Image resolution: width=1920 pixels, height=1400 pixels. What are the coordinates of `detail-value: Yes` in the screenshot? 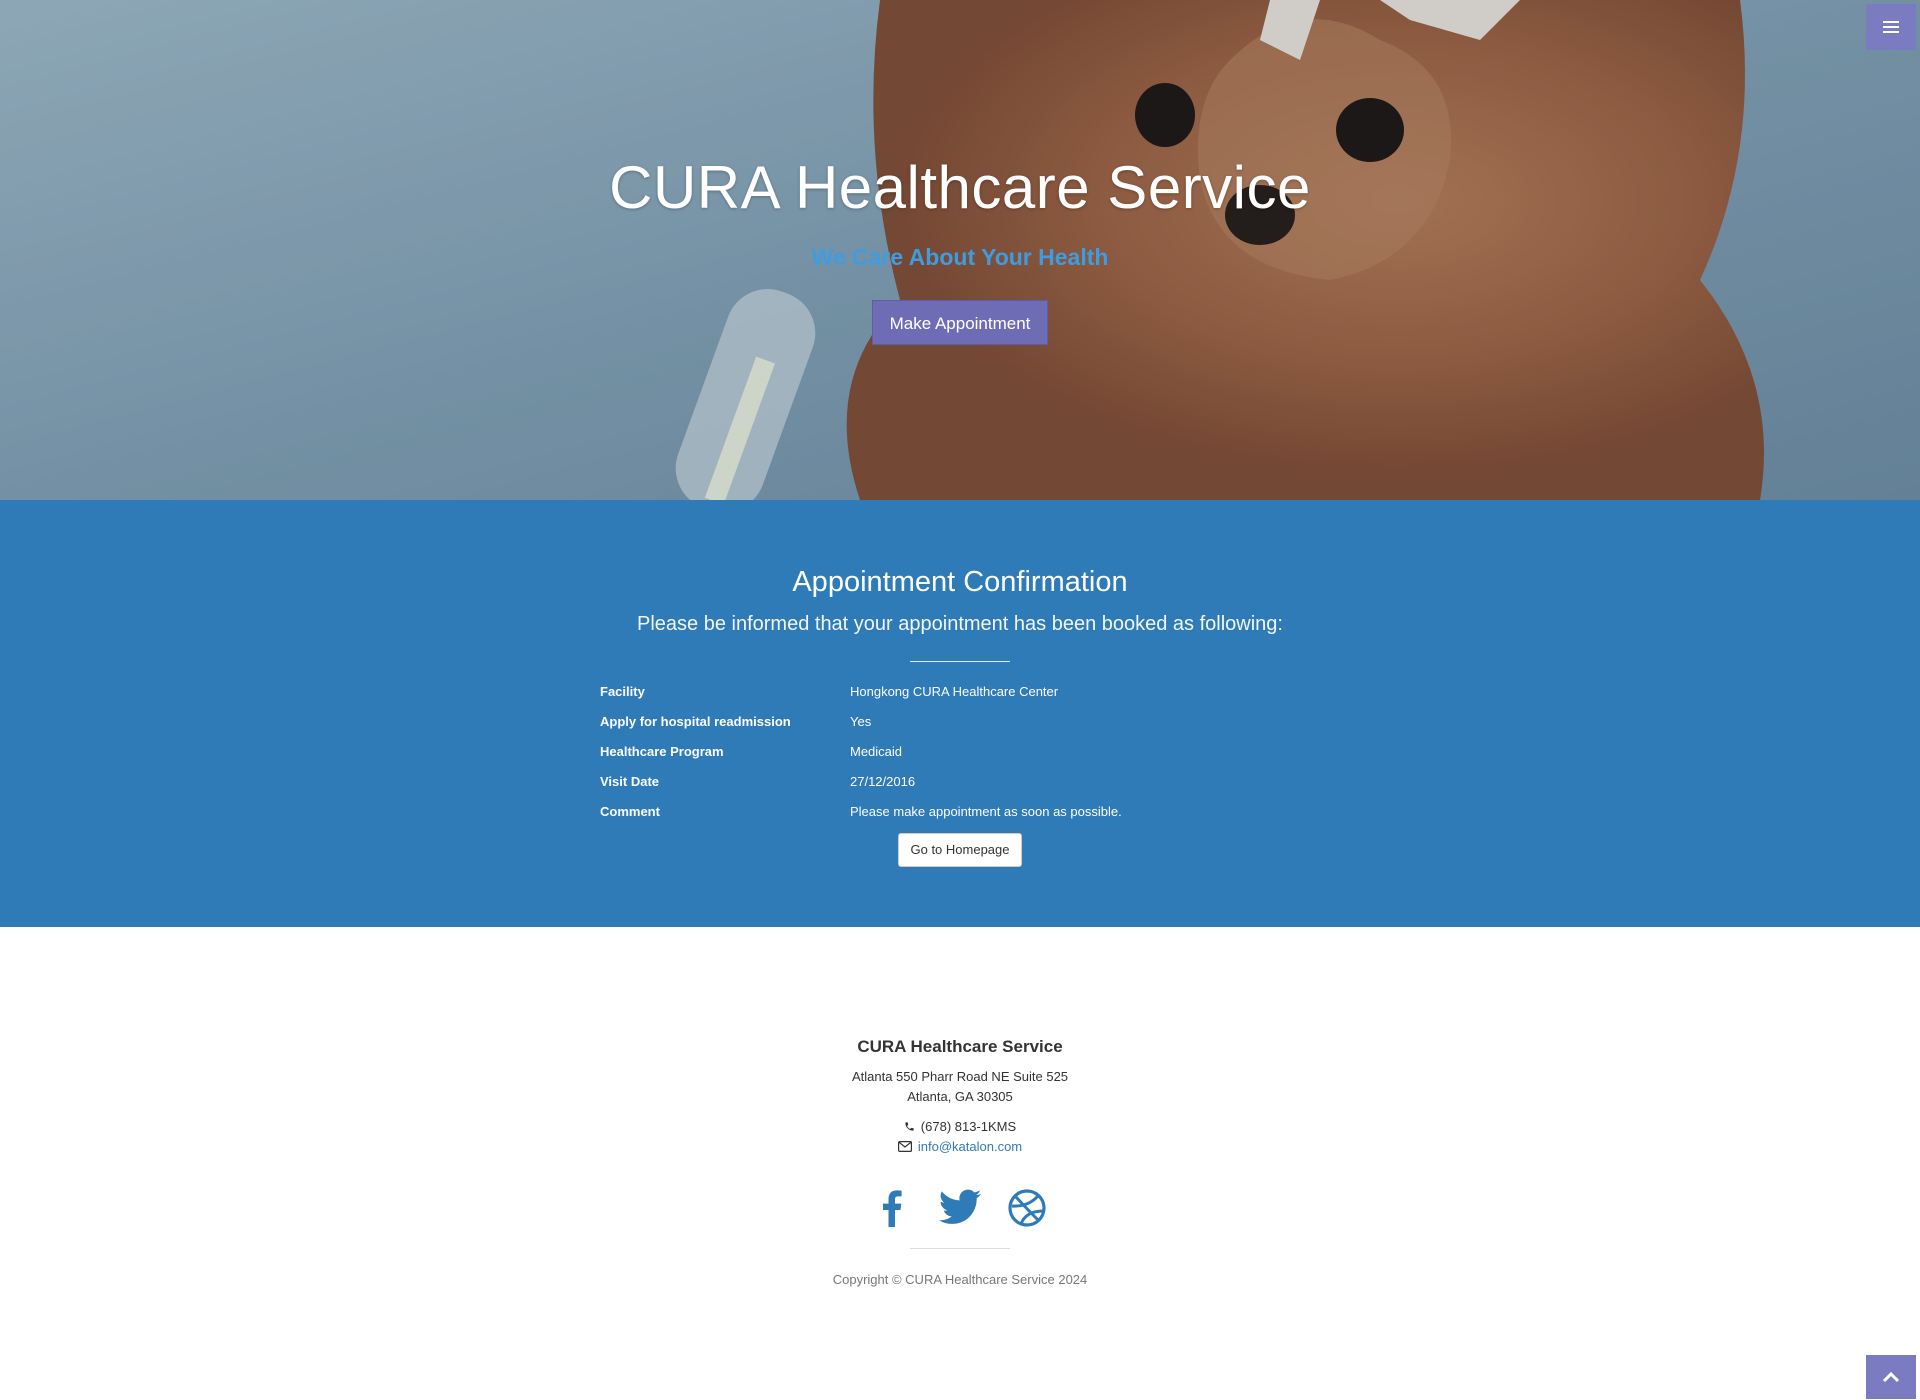 It's located at (861, 721).